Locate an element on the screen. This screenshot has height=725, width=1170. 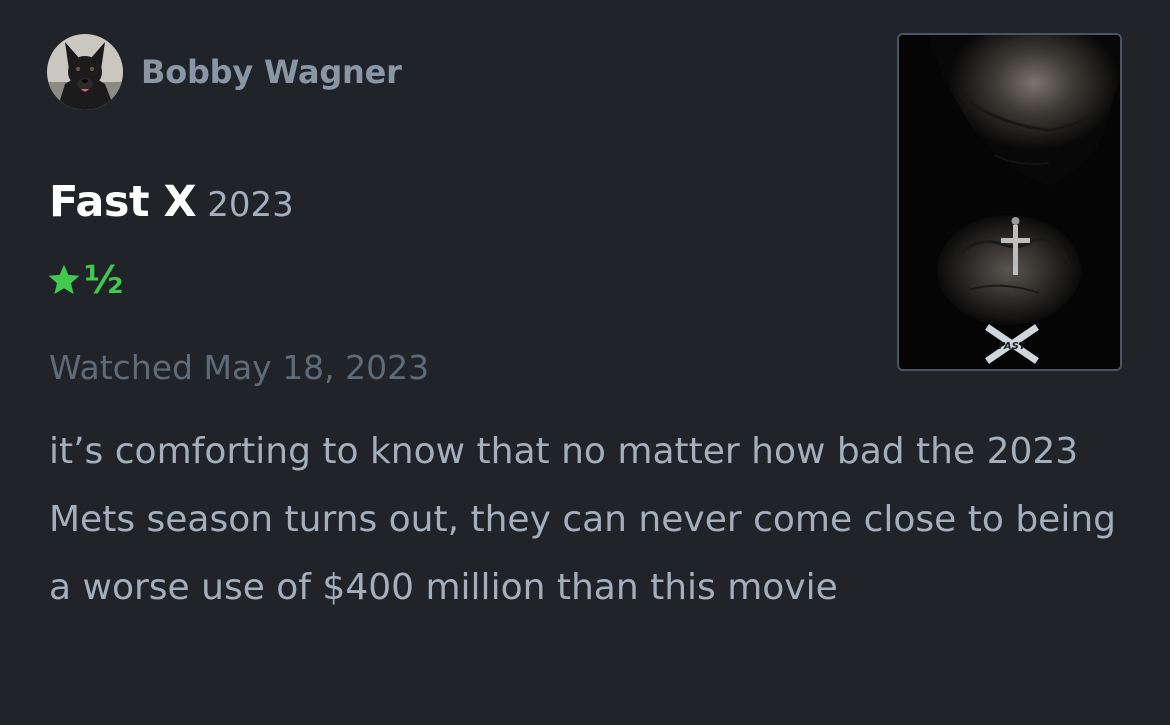
author-avatar is located at coordinates (85, 72).